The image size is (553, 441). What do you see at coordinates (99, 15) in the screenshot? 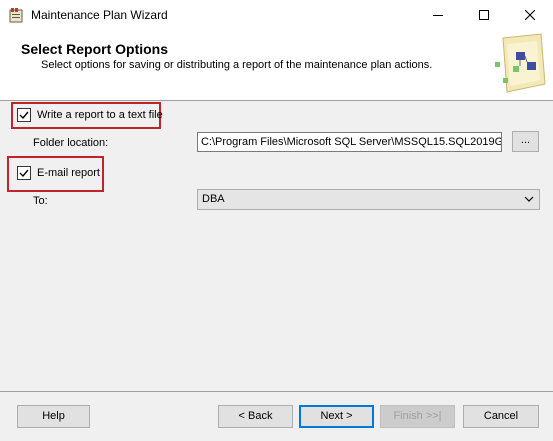
I see `window-title: Maintenance Plan Wizard` at bounding box center [99, 15].